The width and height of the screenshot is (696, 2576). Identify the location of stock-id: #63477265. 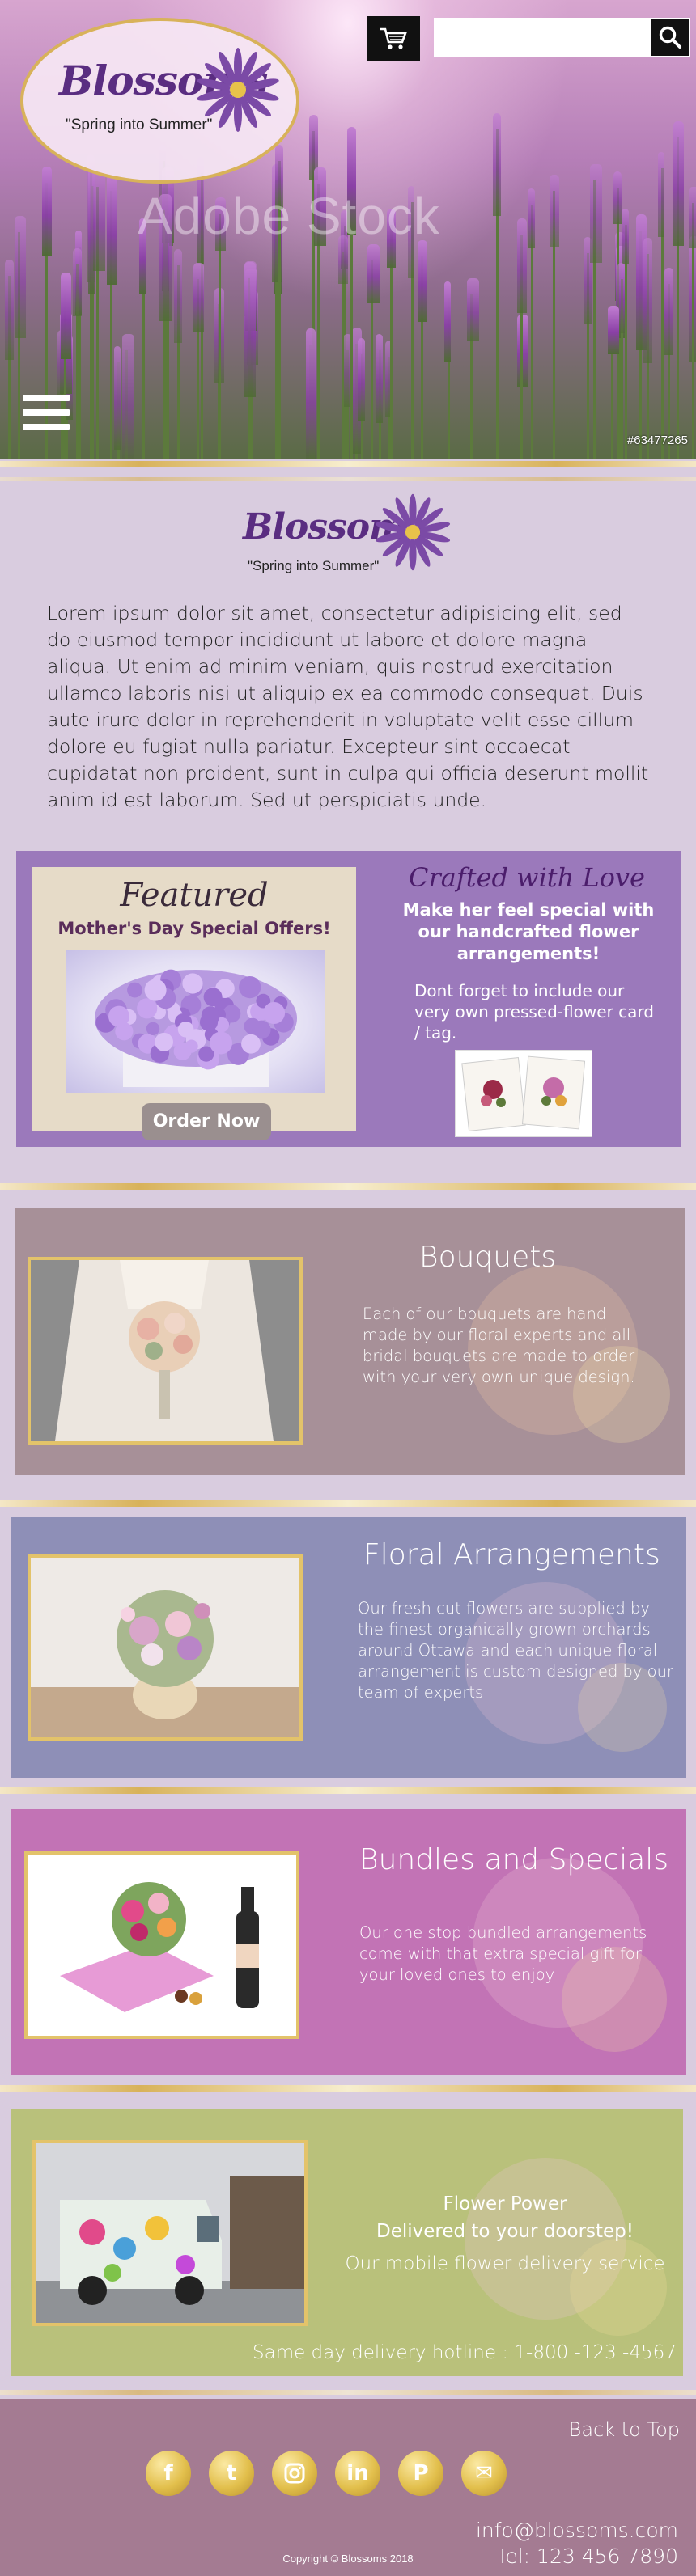
(657, 441).